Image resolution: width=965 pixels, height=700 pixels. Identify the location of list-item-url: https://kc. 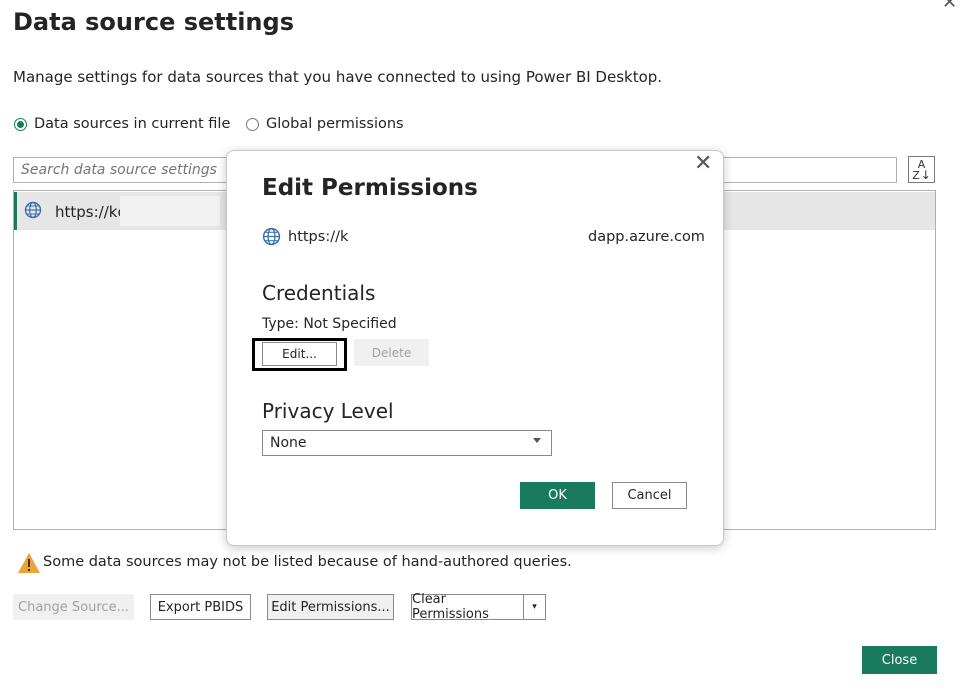
(90, 212).